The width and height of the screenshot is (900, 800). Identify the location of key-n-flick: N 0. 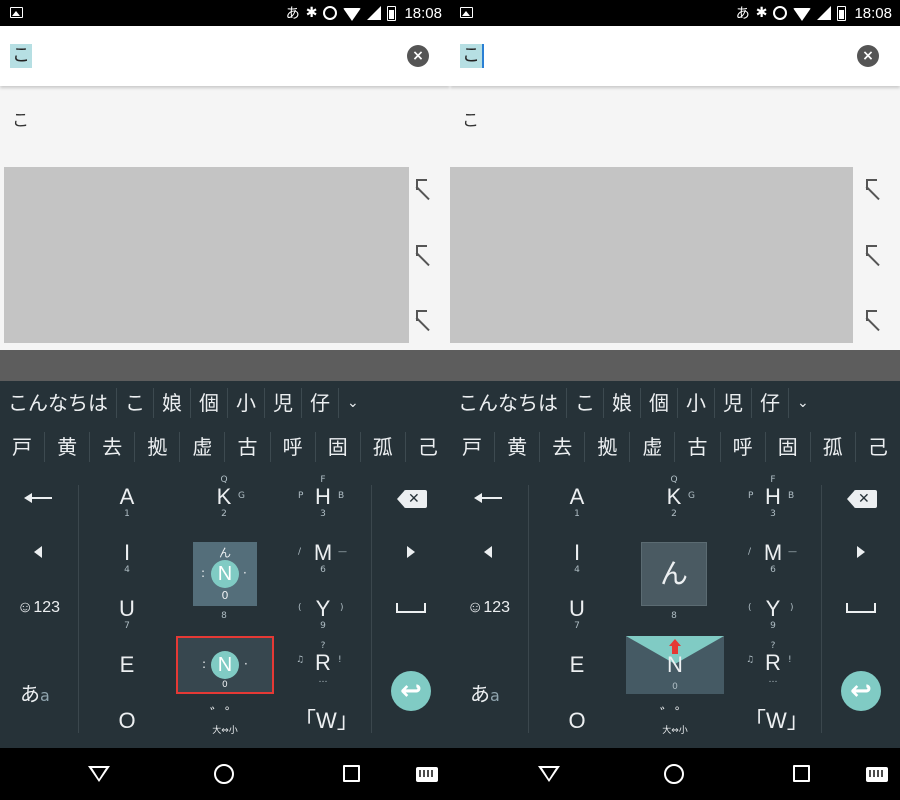
(675, 665).